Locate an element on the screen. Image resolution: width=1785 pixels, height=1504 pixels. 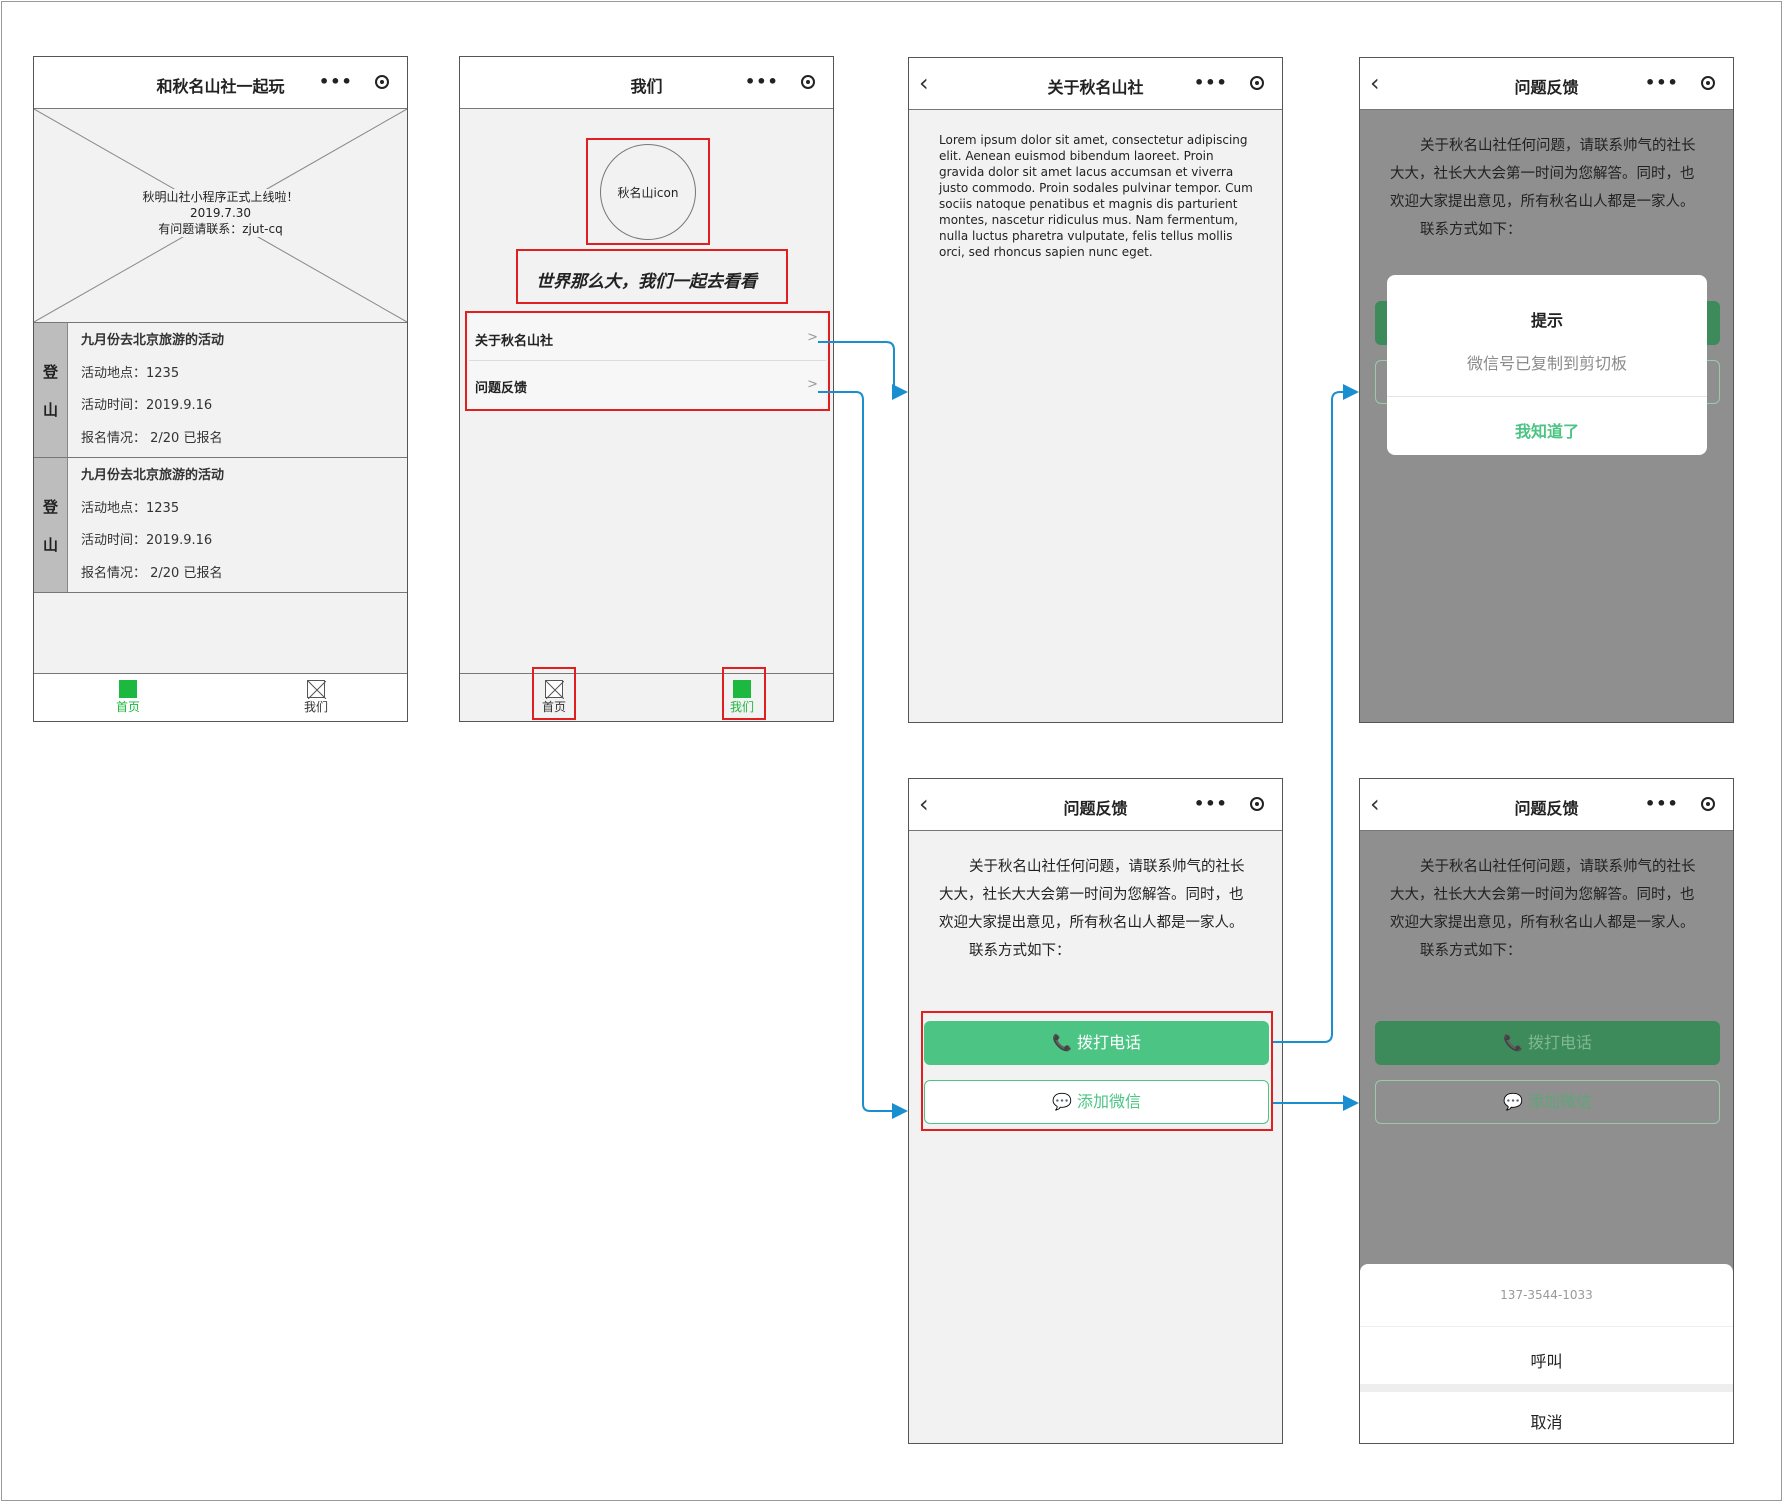
connector-call is located at coordinates (1316, 713).